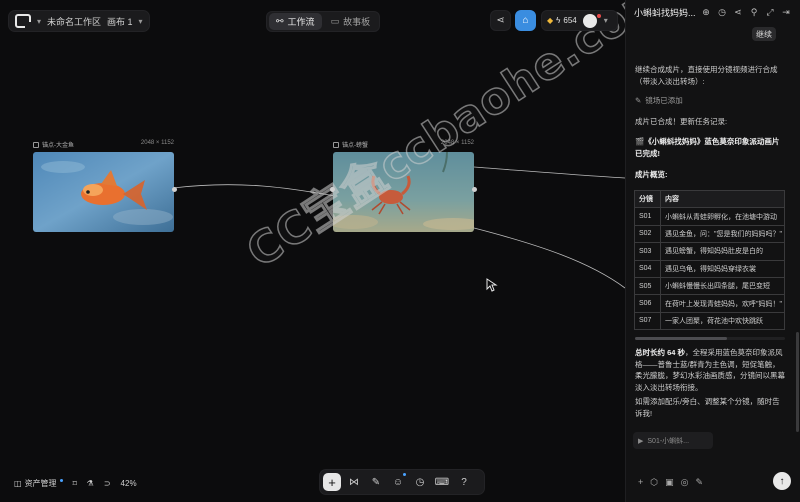  I want to click on assistant-message: 成片已合成！更新任务记录:, so click(681, 121).